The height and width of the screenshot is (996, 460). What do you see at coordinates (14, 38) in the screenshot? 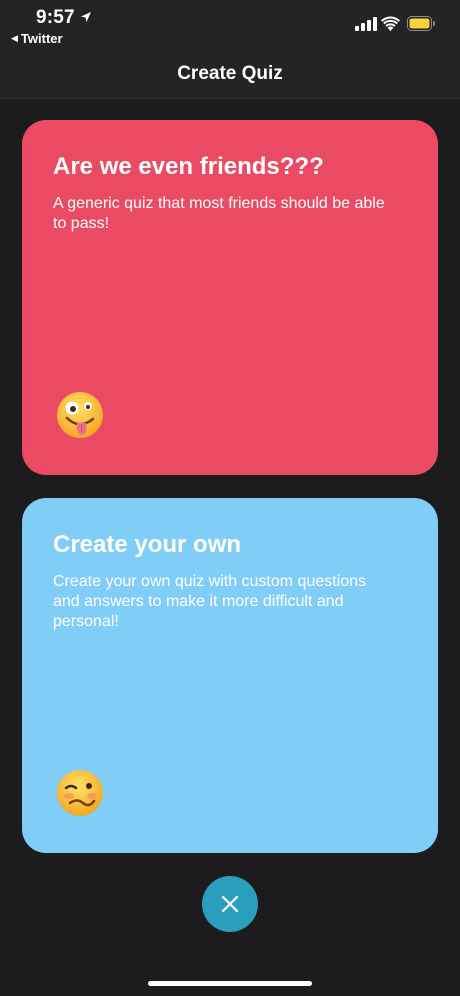
I see `back-triangle-icon: ◀` at bounding box center [14, 38].